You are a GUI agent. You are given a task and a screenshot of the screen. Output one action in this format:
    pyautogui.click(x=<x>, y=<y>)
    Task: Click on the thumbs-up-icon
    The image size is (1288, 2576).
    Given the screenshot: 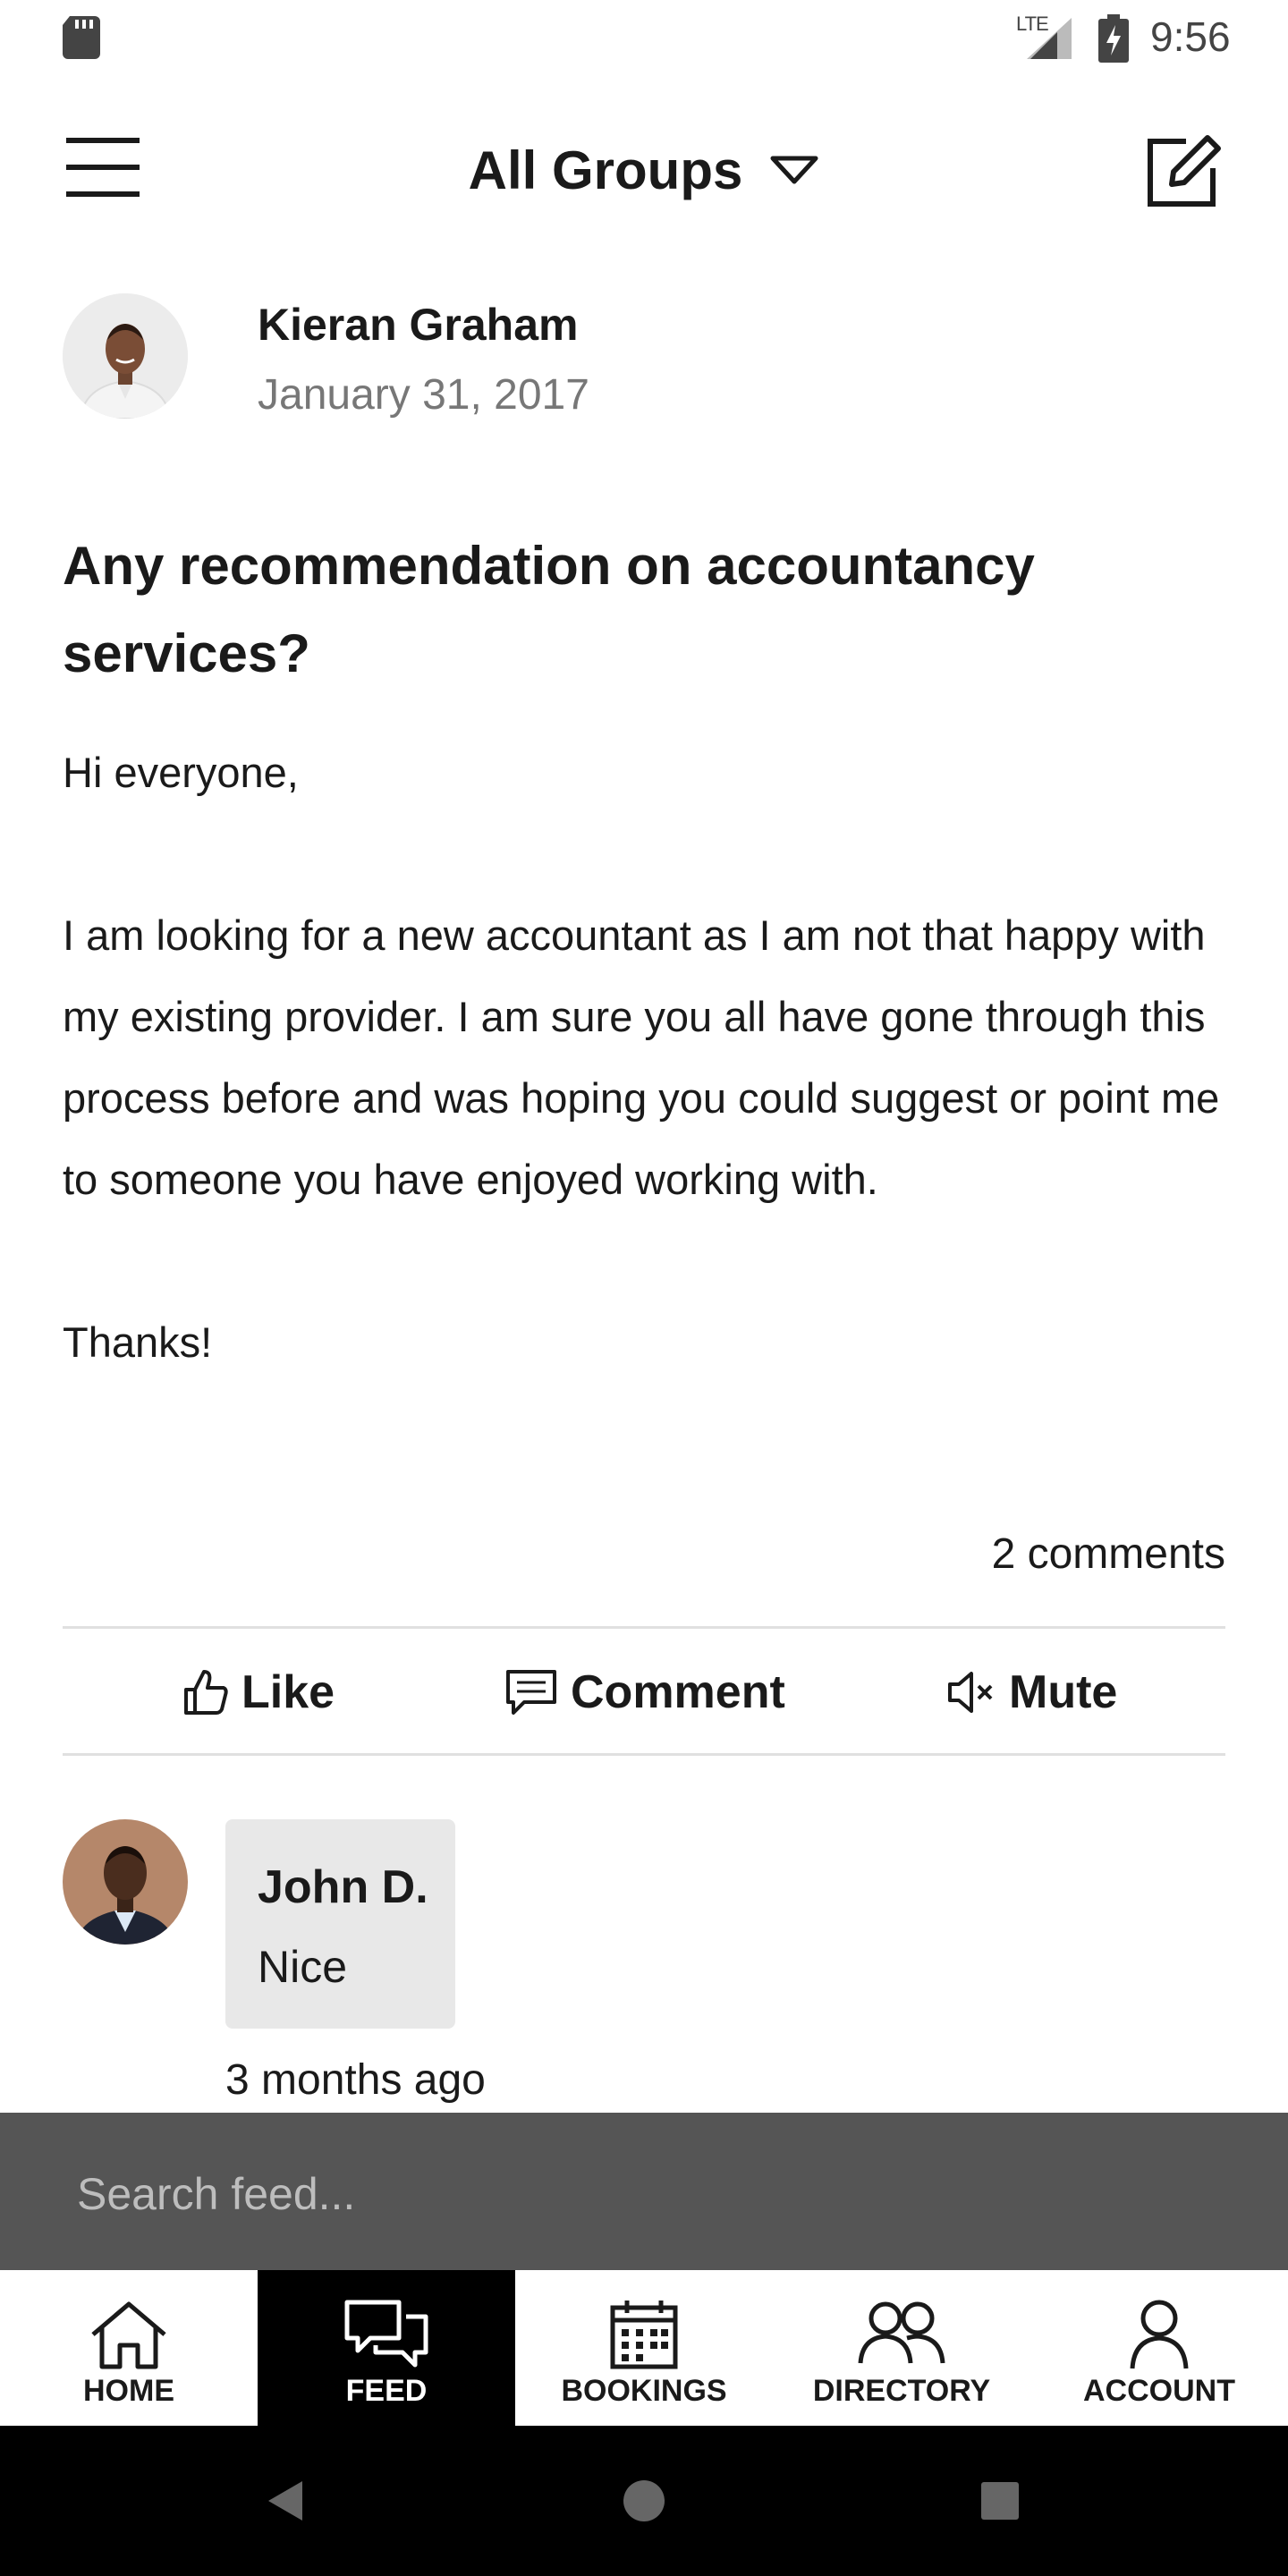 What is the action you would take?
    pyautogui.click(x=206, y=1692)
    